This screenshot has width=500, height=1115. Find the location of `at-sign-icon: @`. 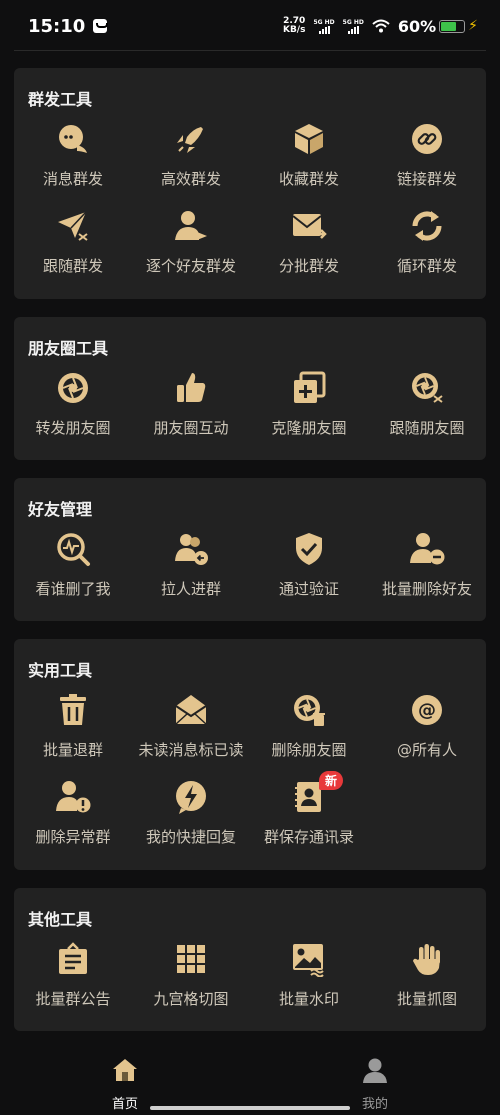

at-sign-icon: @ is located at coordinates (427, 710).